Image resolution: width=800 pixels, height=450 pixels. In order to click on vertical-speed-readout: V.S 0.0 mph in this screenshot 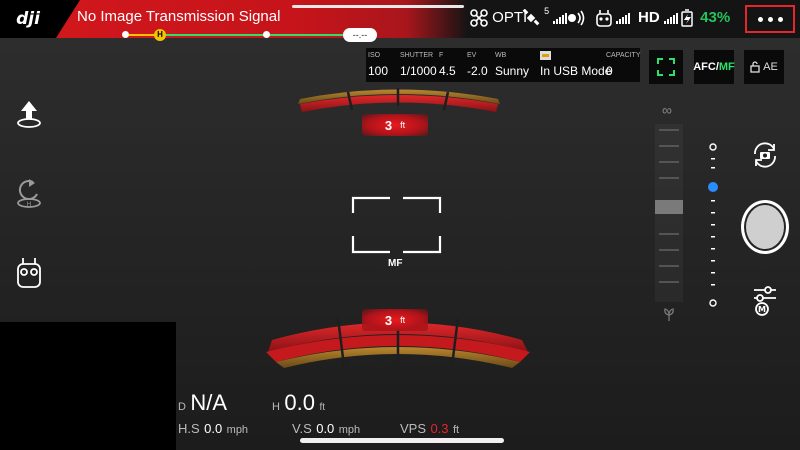, I will do `click(326, 429)`.